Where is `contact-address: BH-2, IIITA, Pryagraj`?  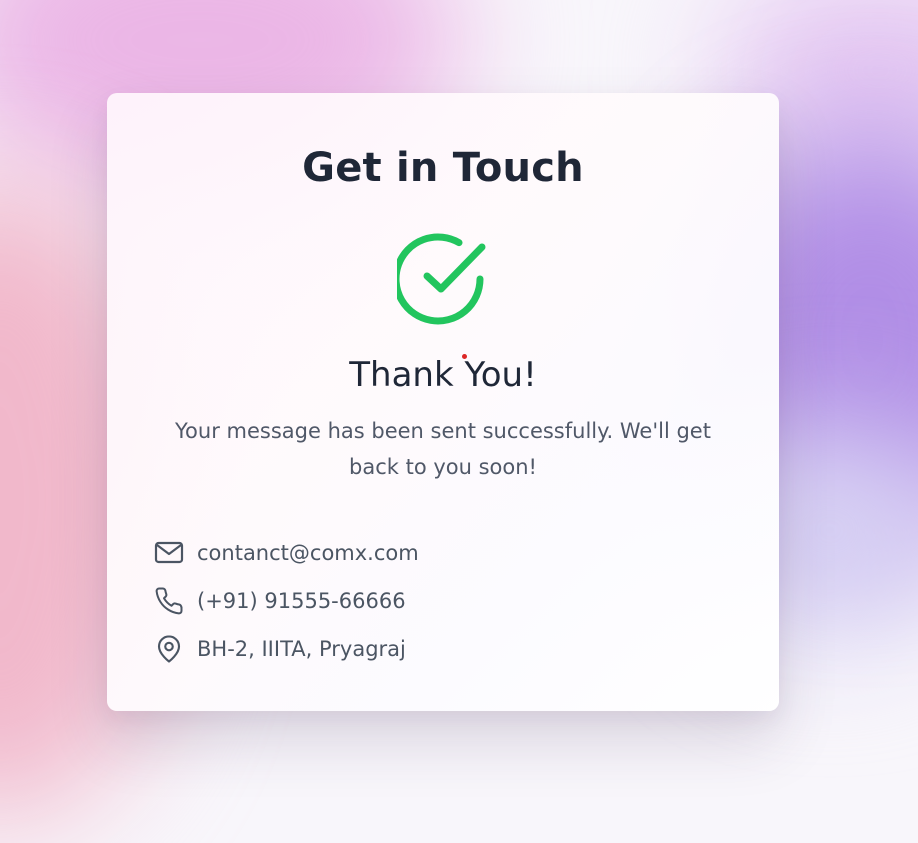 contact-address: BH-2, IIITA, Pryagraj is located at coordinates (286, 649).